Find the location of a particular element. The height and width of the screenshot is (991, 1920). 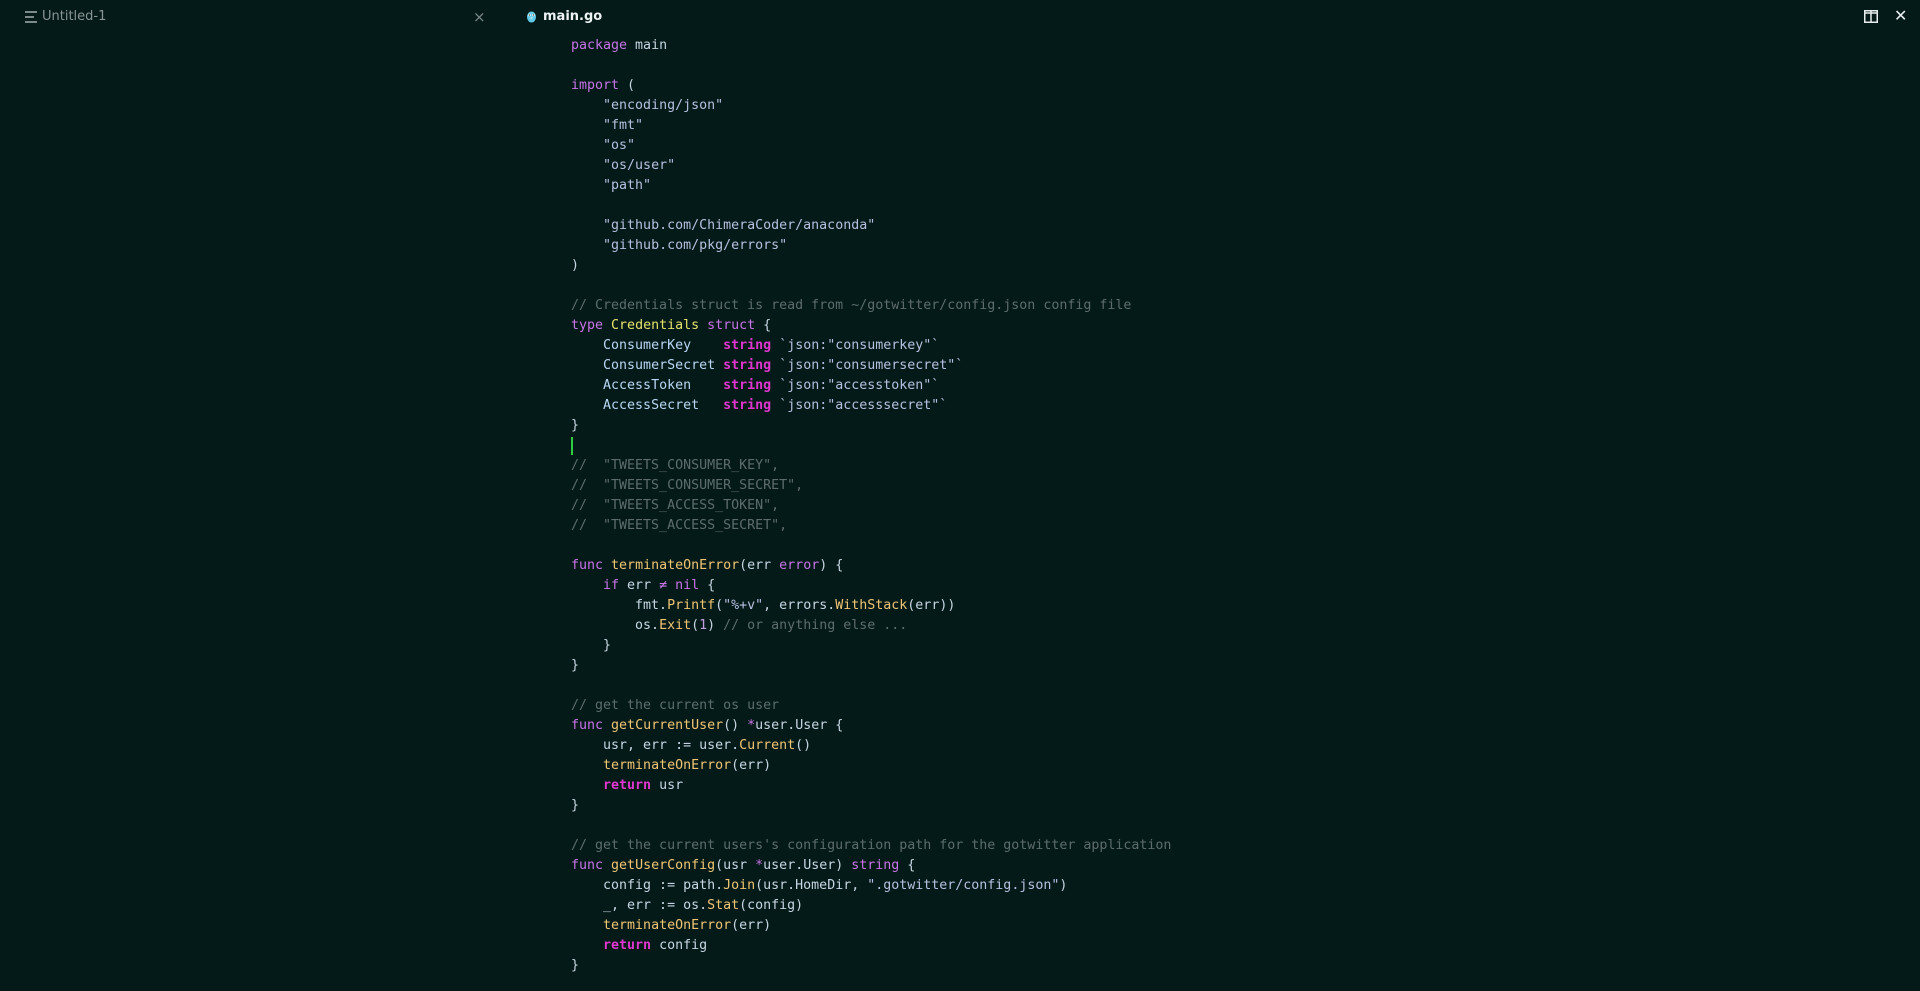

code-token: config is located at coordinates (679, 945).